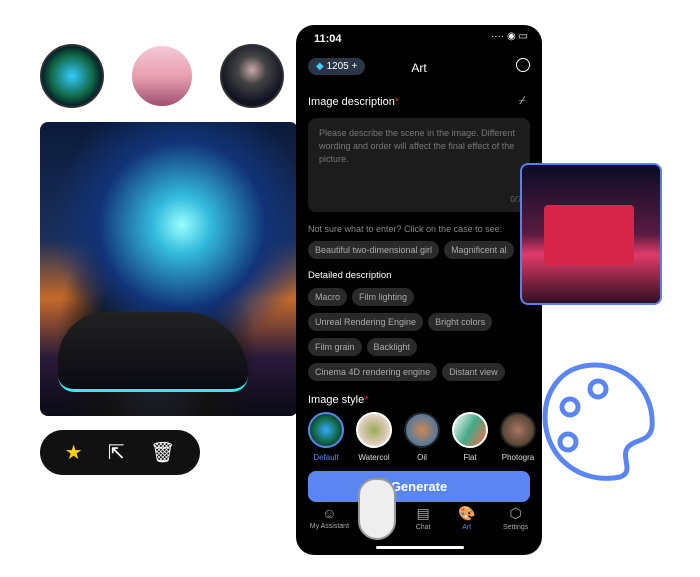 The image size is (700, 577). I want to click on detail-label: Detailed description, so click(350, 275).